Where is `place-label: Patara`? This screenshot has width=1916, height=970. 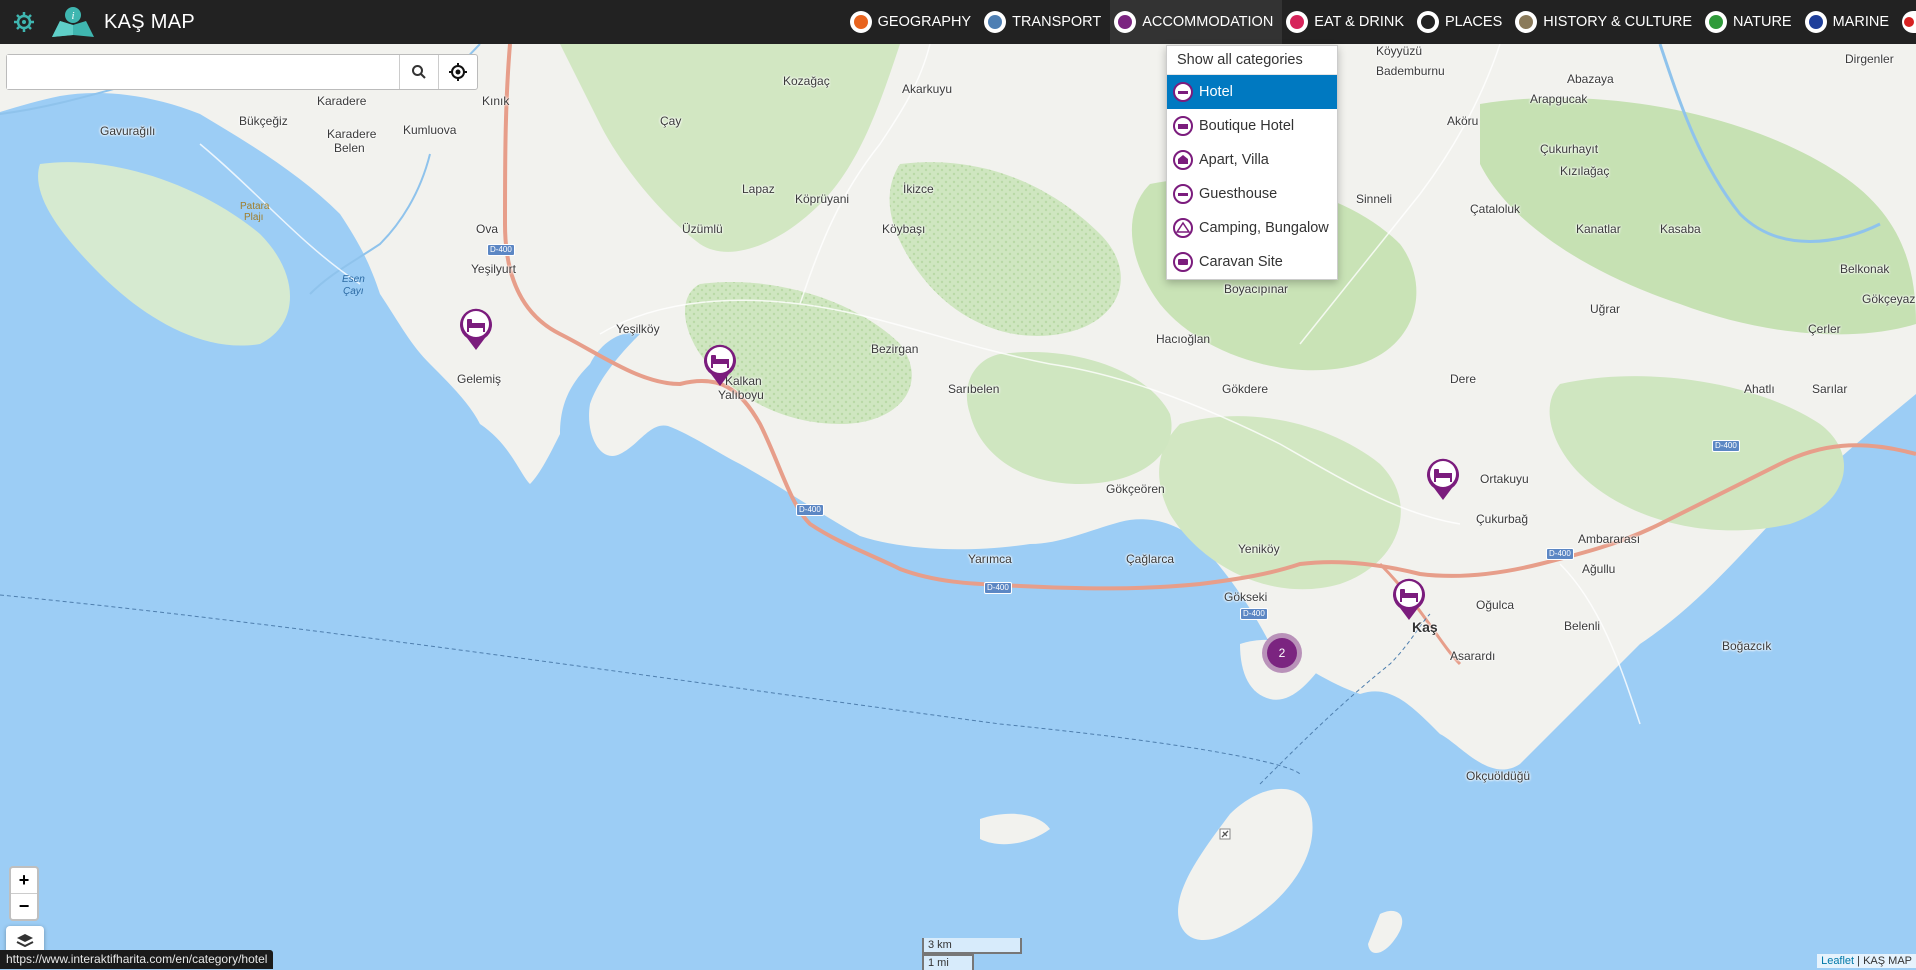
place-label: Patara is located at coordinates (255, 206).